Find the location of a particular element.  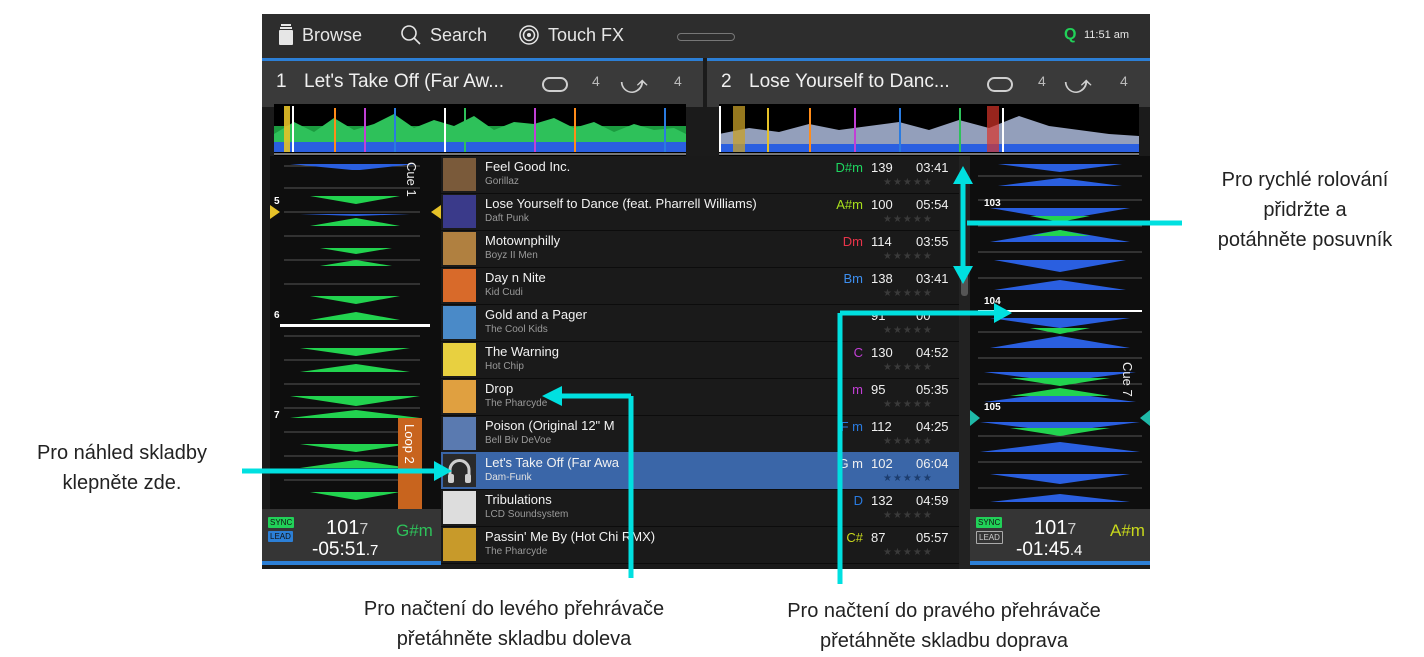

load-right-annotation-line: Pro načtení do pravého přehrávače is located at coordinates (944, 611).